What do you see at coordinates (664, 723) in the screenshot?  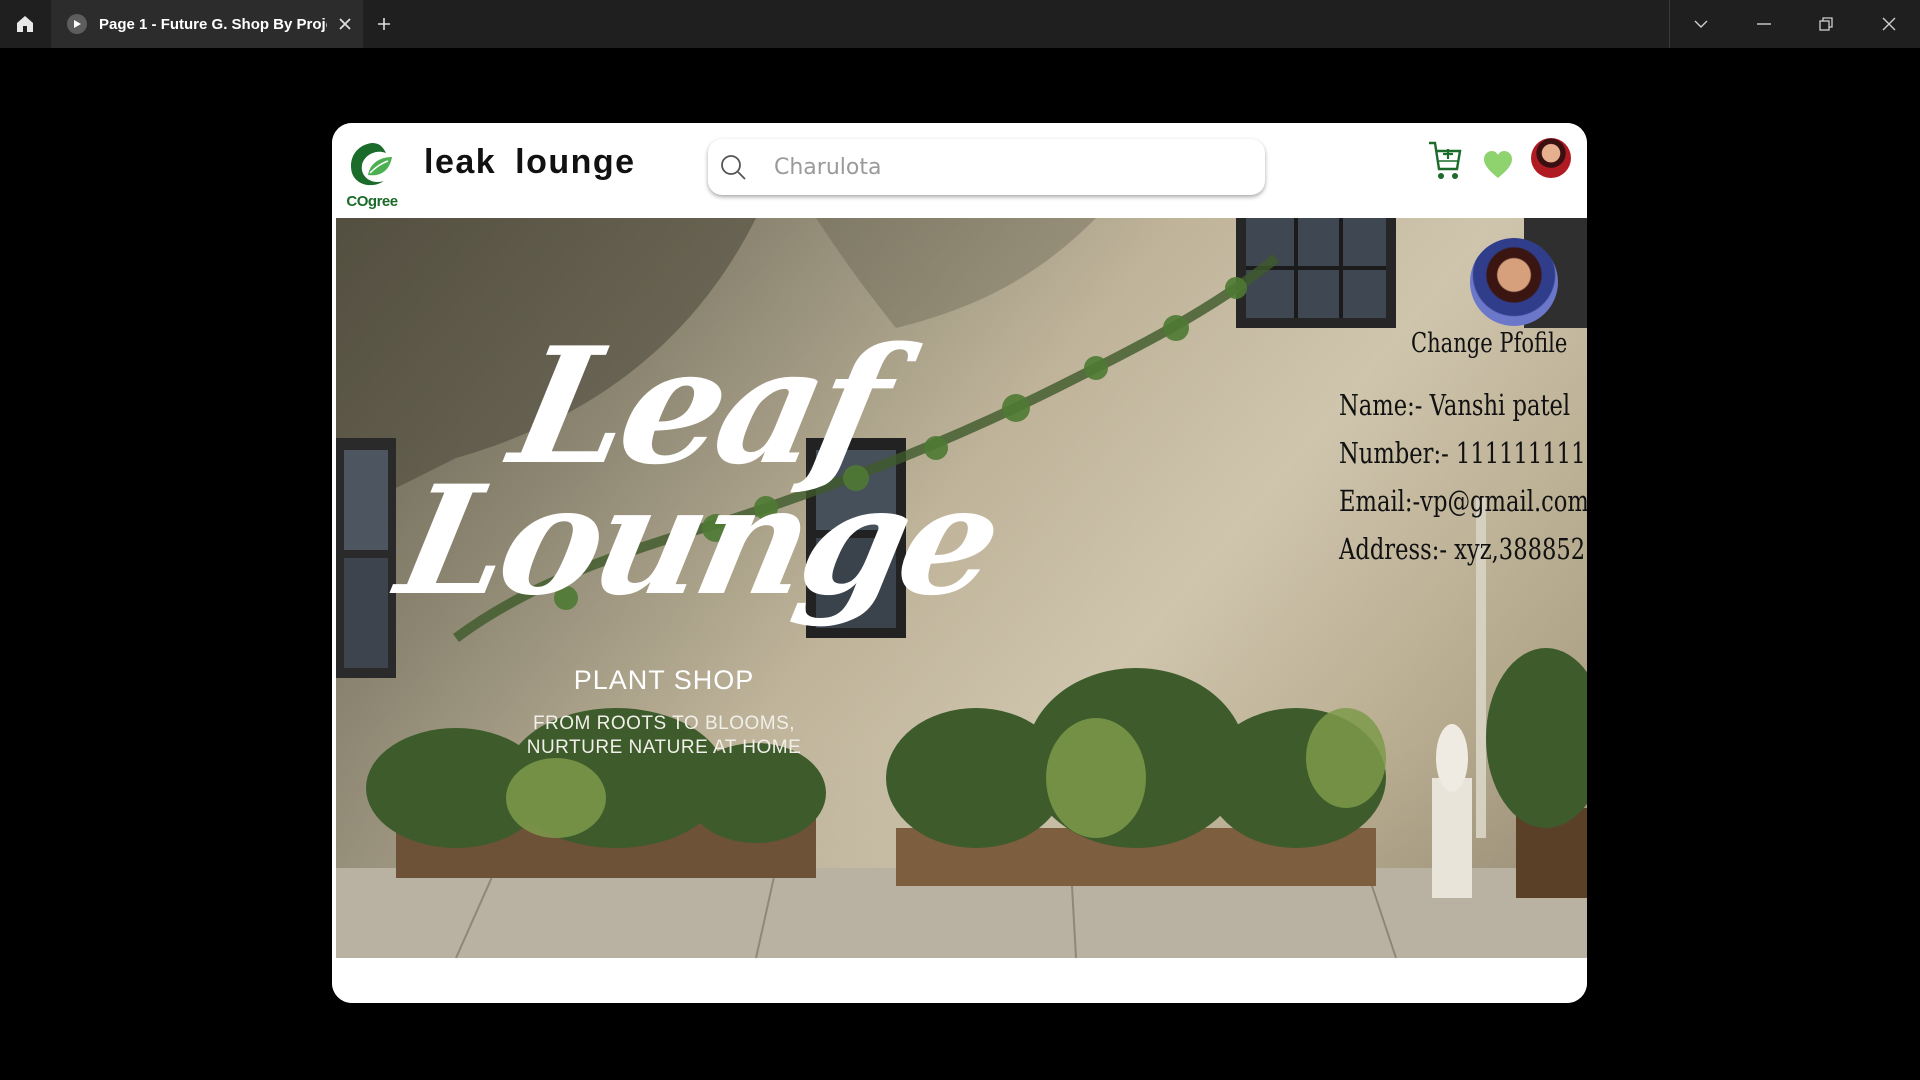 I see `hero-tagline-line1: FROM ROOTS TO BLOOMS,` at bounding box center [664, 723].